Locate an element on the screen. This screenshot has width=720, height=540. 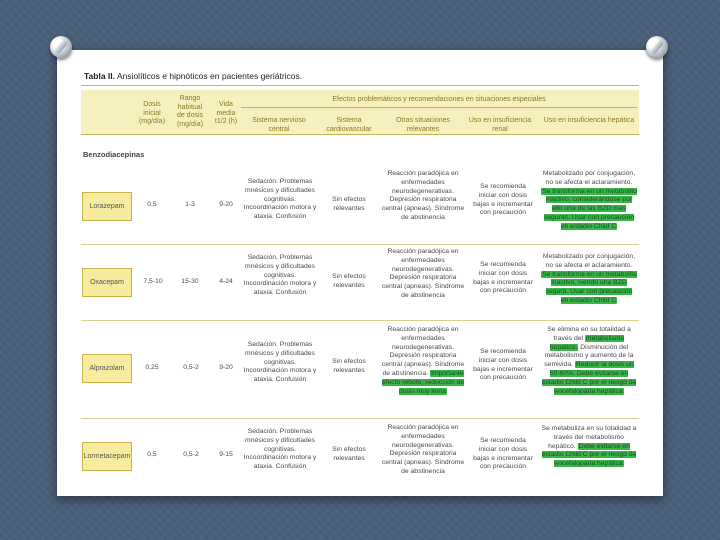
header-cns: Sistema nervioso central is located at coordinates (279, 125).